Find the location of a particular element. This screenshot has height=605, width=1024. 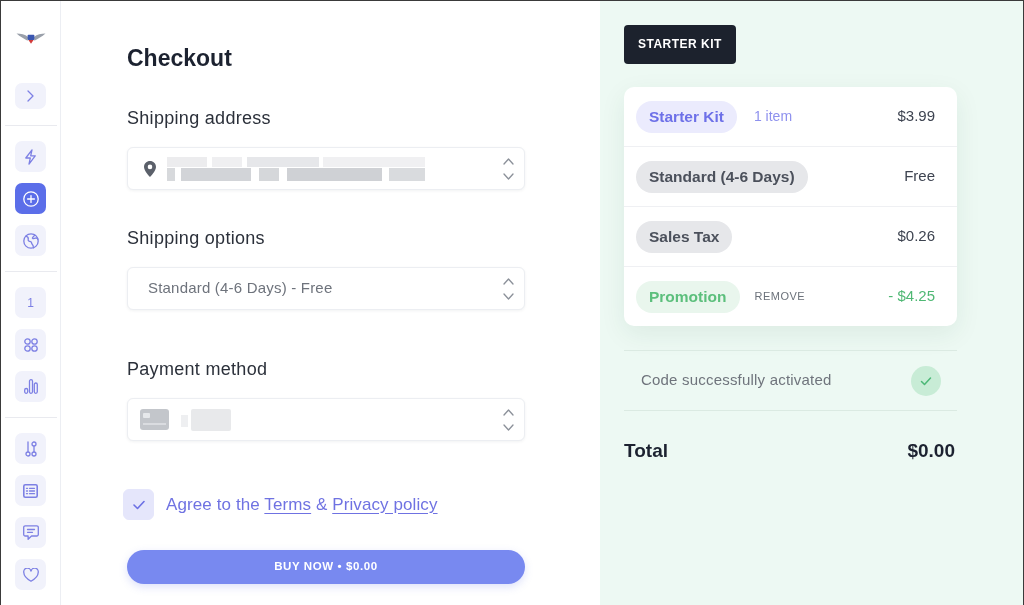

bar-chart-icon is located at coordinates (30, 386).